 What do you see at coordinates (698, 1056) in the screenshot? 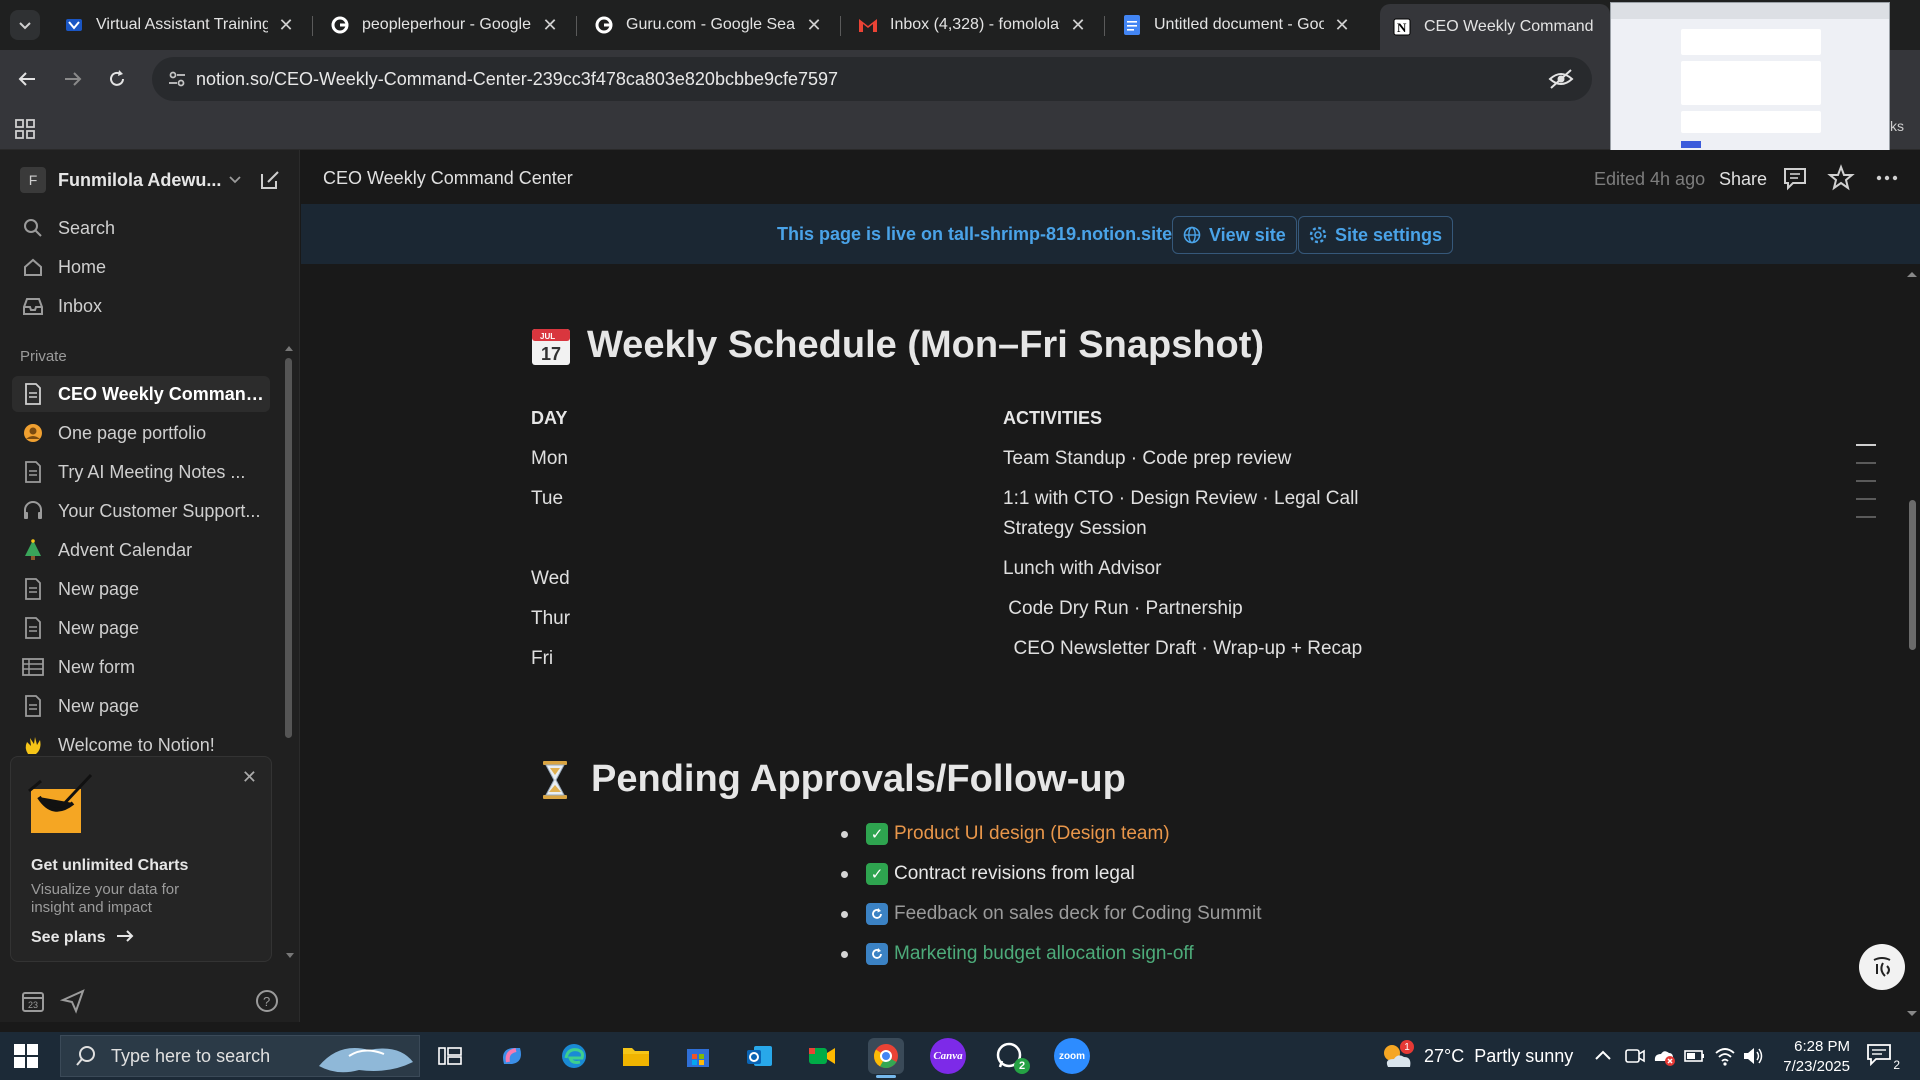
I see `microsoft-store-app` at bounding box center [698, 1056].